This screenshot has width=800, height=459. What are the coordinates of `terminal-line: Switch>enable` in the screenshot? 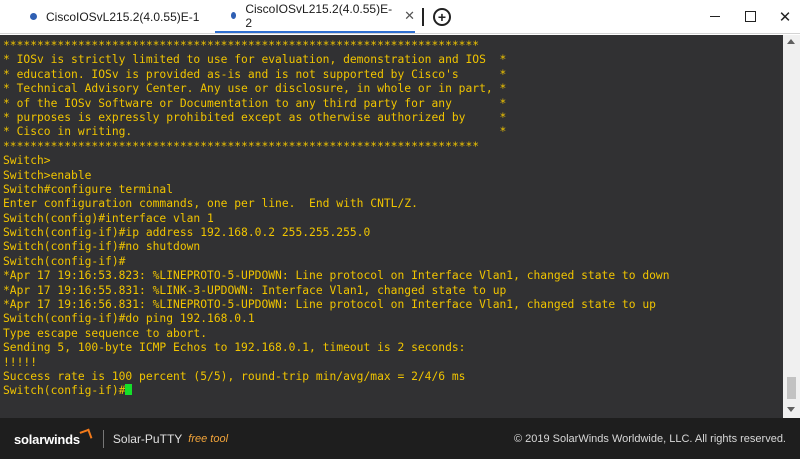 It's located at (391, 176).